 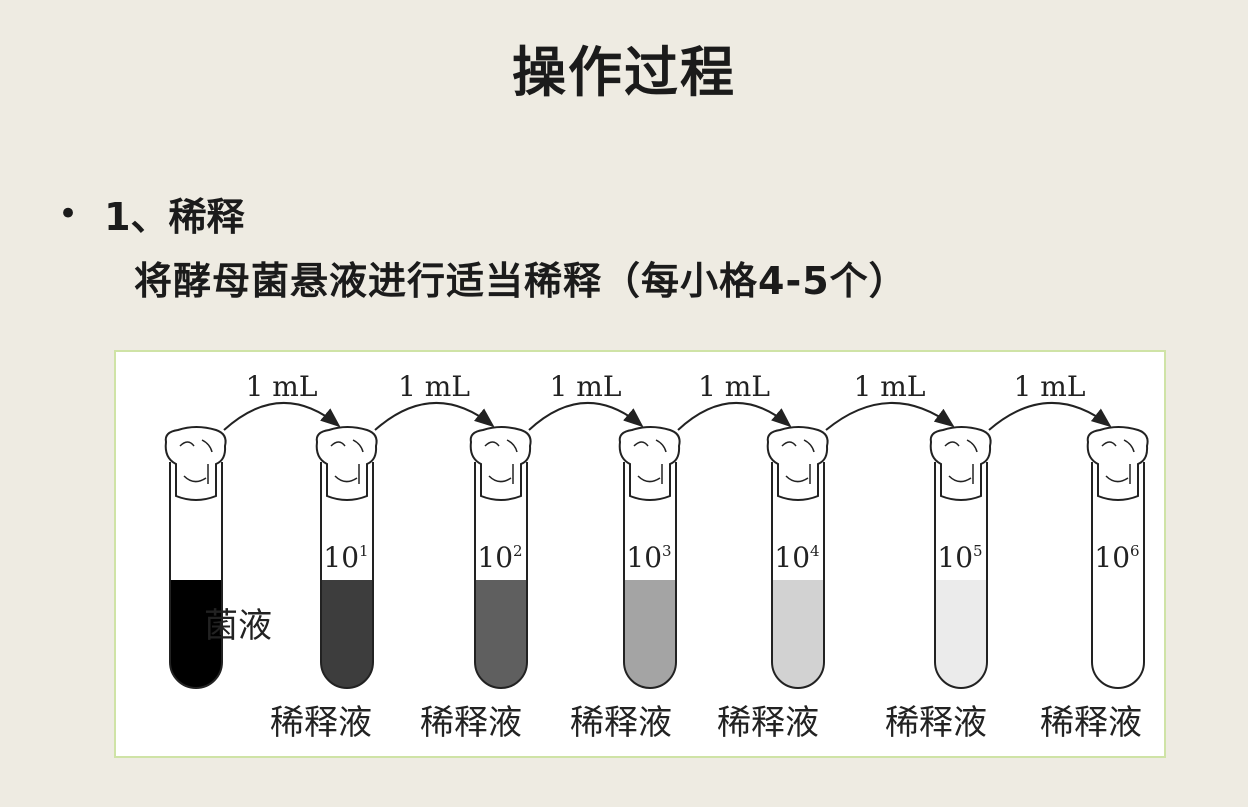 What do you see at coordinates (959, 557) in the screenshot?
I see `dilution-factor-label: 105` at bounding box center [959, 557].